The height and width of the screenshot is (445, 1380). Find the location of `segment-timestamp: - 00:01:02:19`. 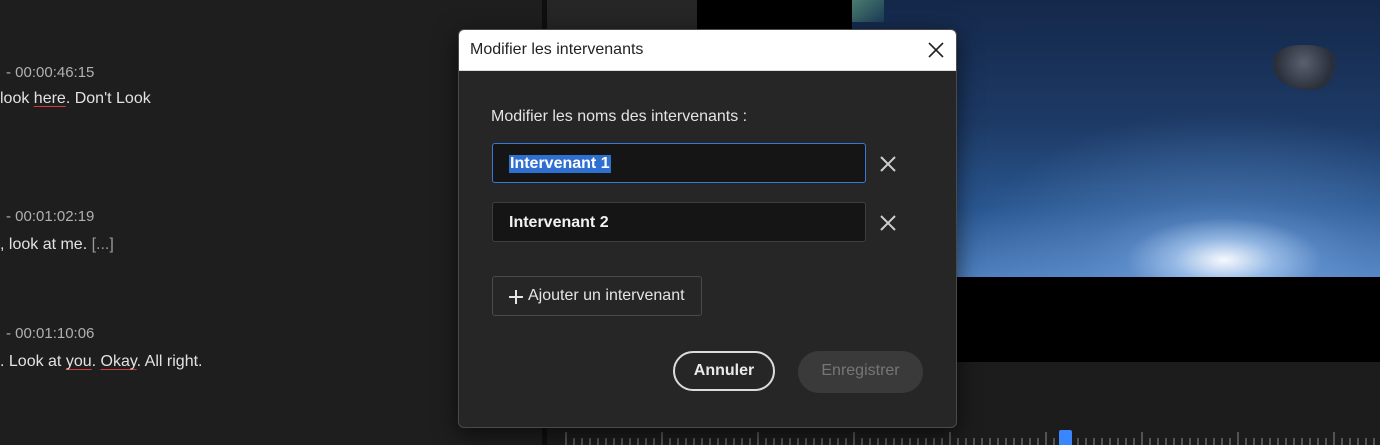

segment-timestamp: - 00:01:02:19 is located at coordinates (50, 216).